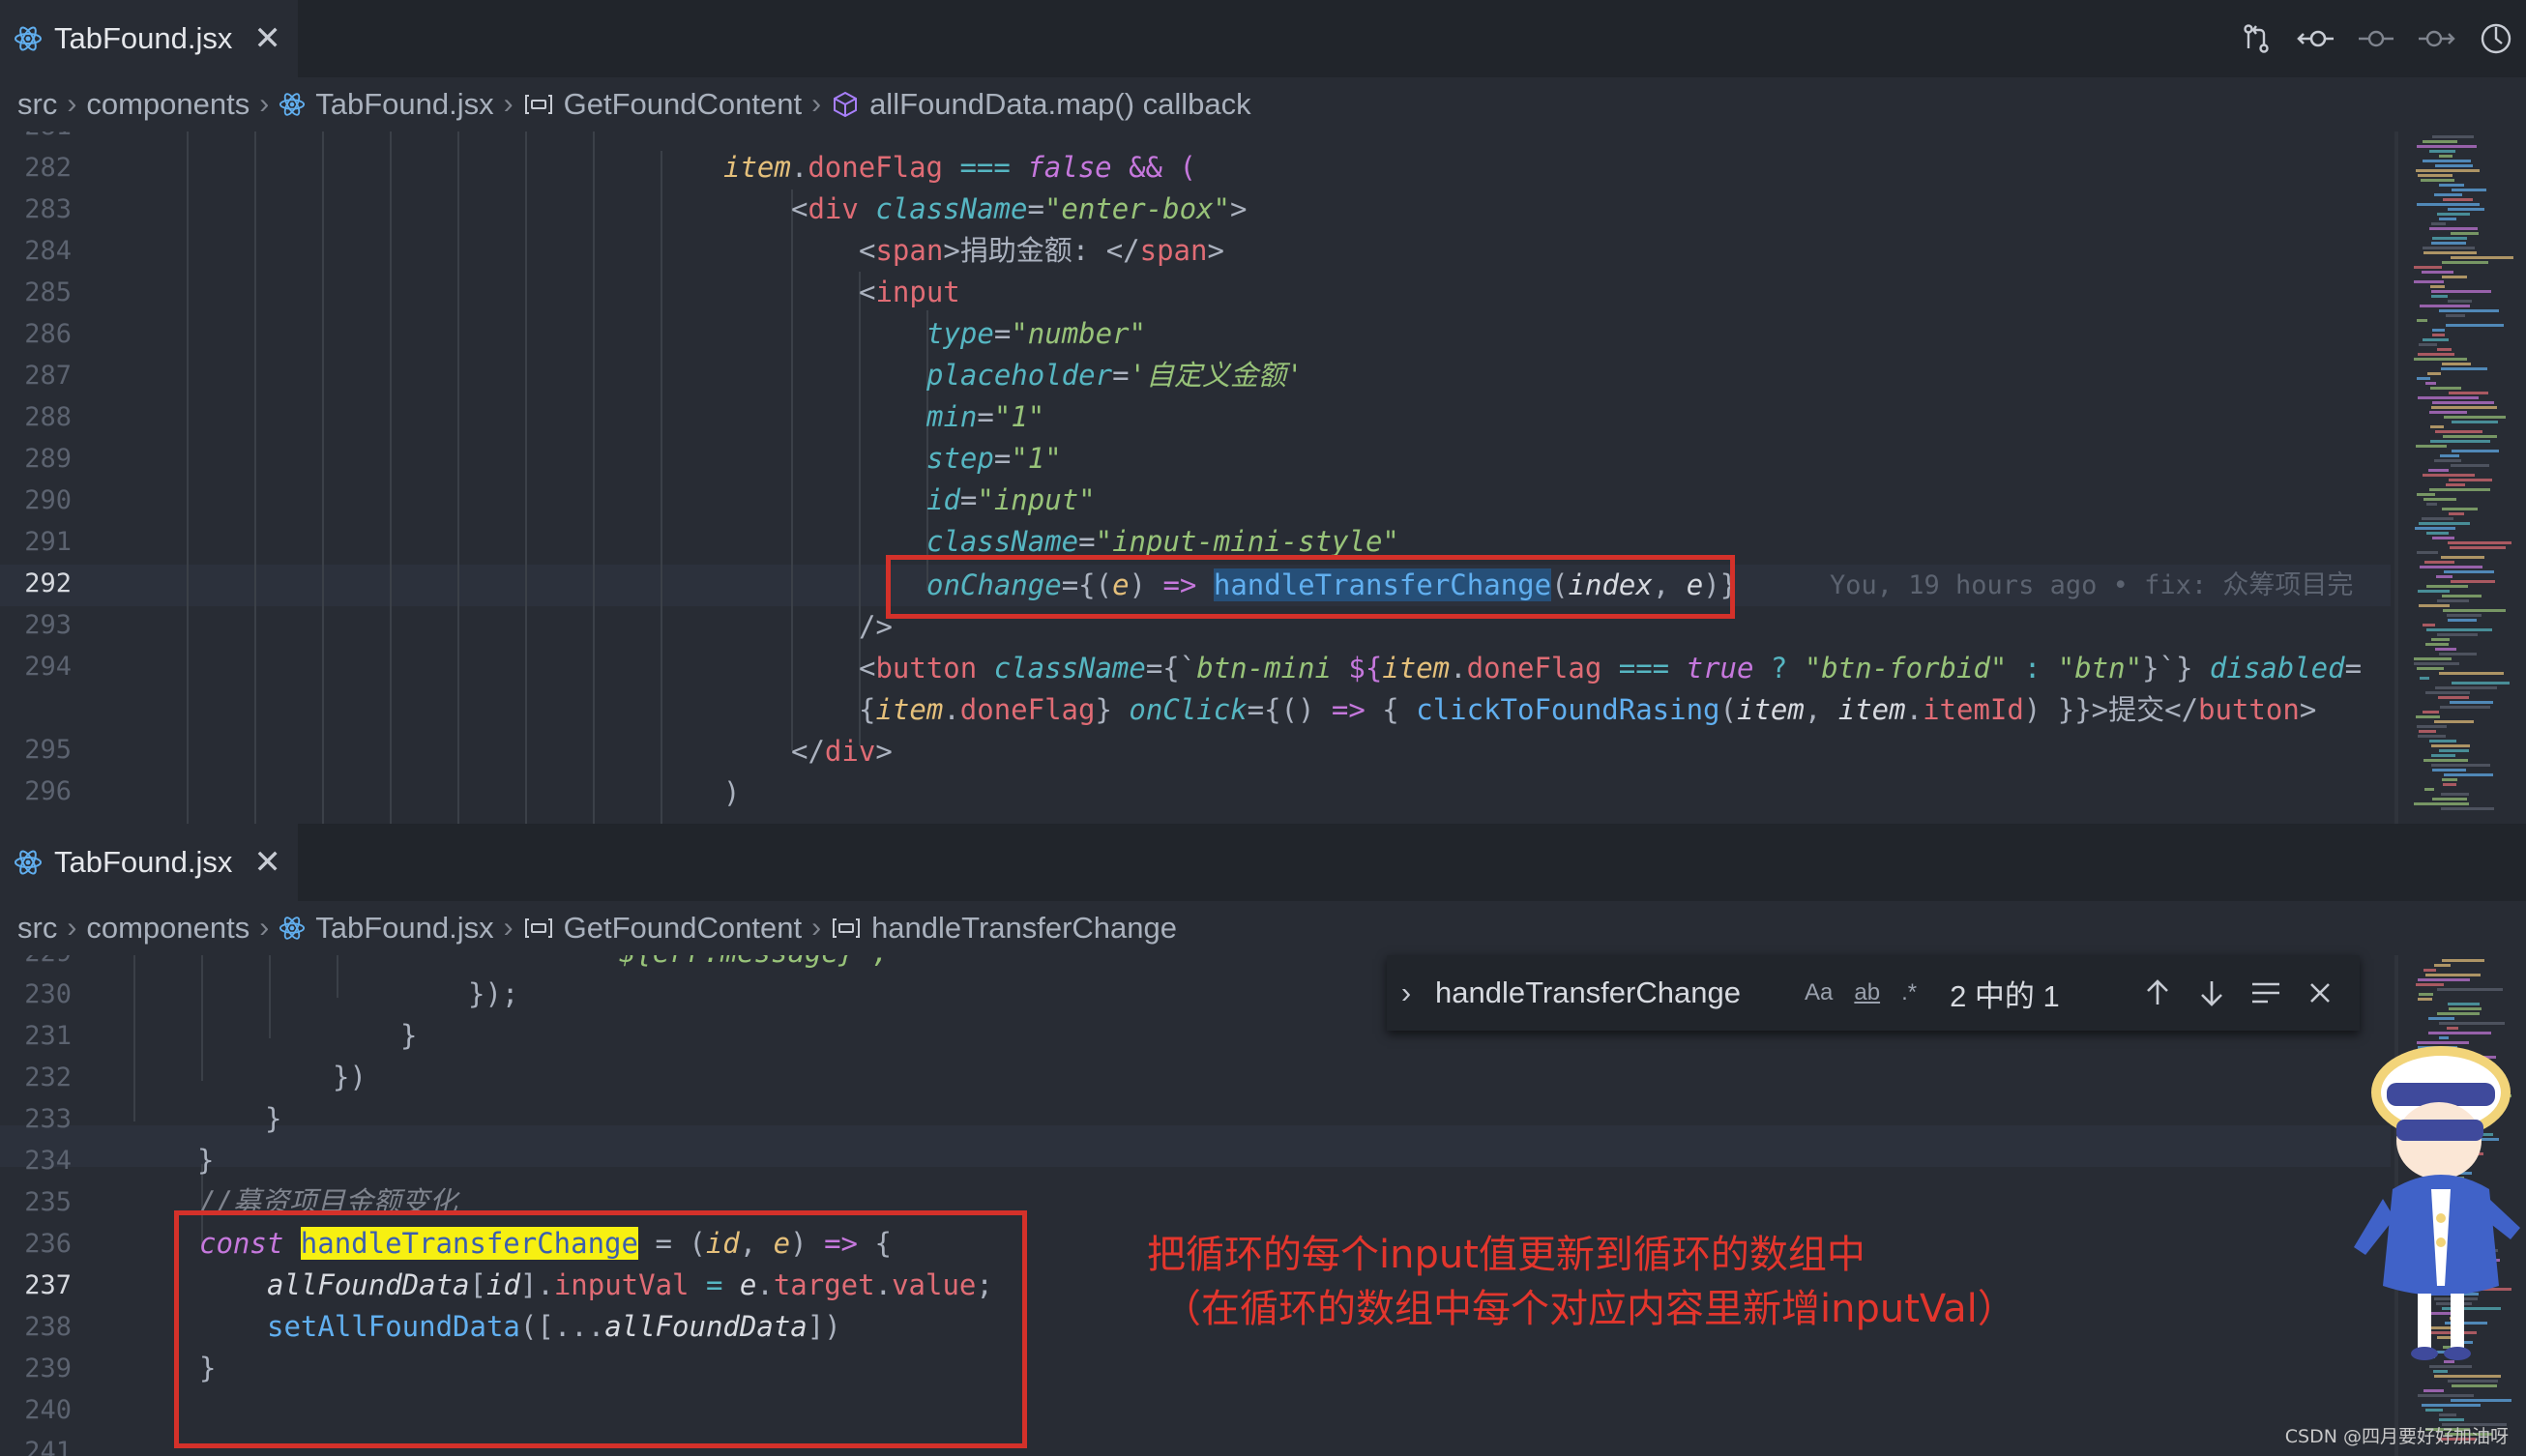  Describe the element at coordinates (2092, 585) in the screenshot. I see `git-blame-annotation: You, 19 hours ago • fix: 众筹项目完` at that location.